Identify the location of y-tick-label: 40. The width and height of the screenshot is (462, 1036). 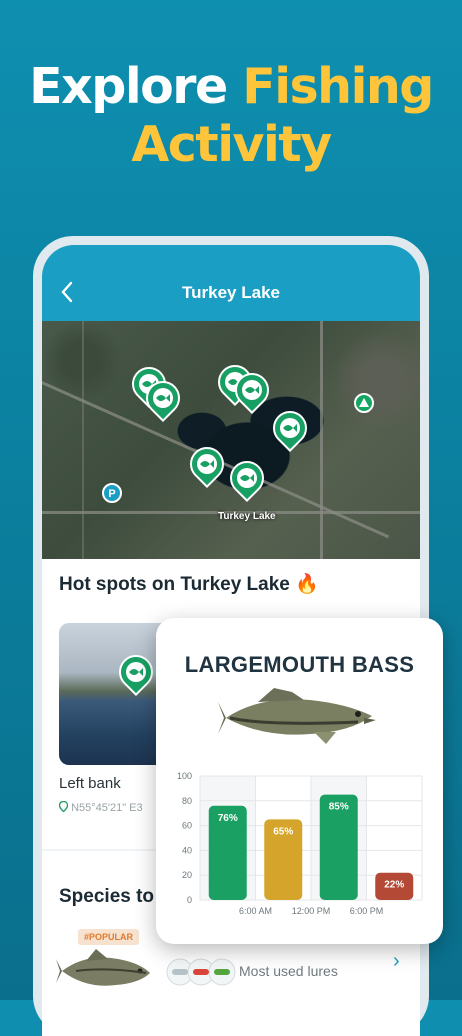
(187, 850).